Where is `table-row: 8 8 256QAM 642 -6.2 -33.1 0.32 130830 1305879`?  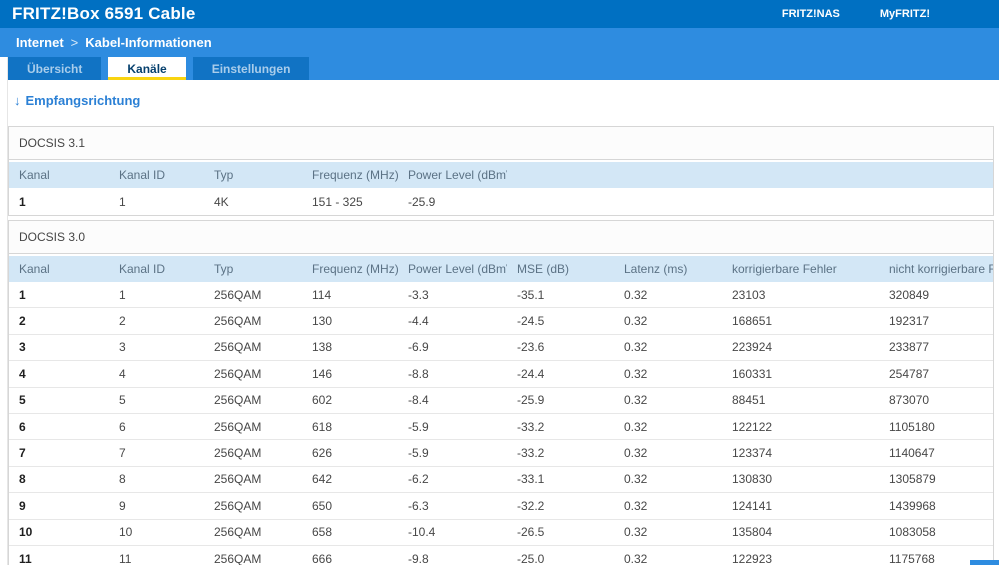
table-row: 8 8 256QAM 642 -6.2 -33.1 0.32 130830 1305879 is located at coordinates (501, 480).